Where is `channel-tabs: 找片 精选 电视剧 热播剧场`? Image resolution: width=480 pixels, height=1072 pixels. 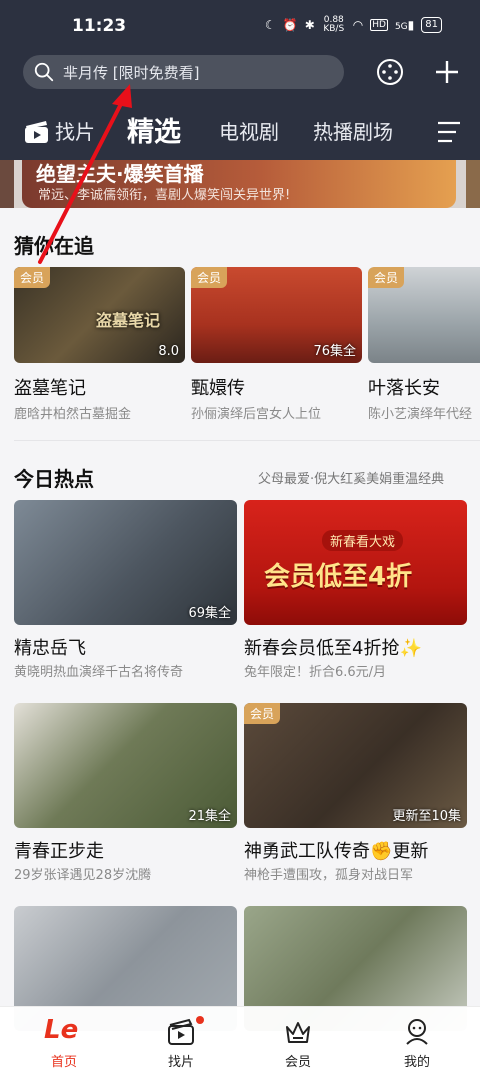 channel-tabs: 找片 精选 电视剧 热播剧场 is located at coordinates (240, 131).